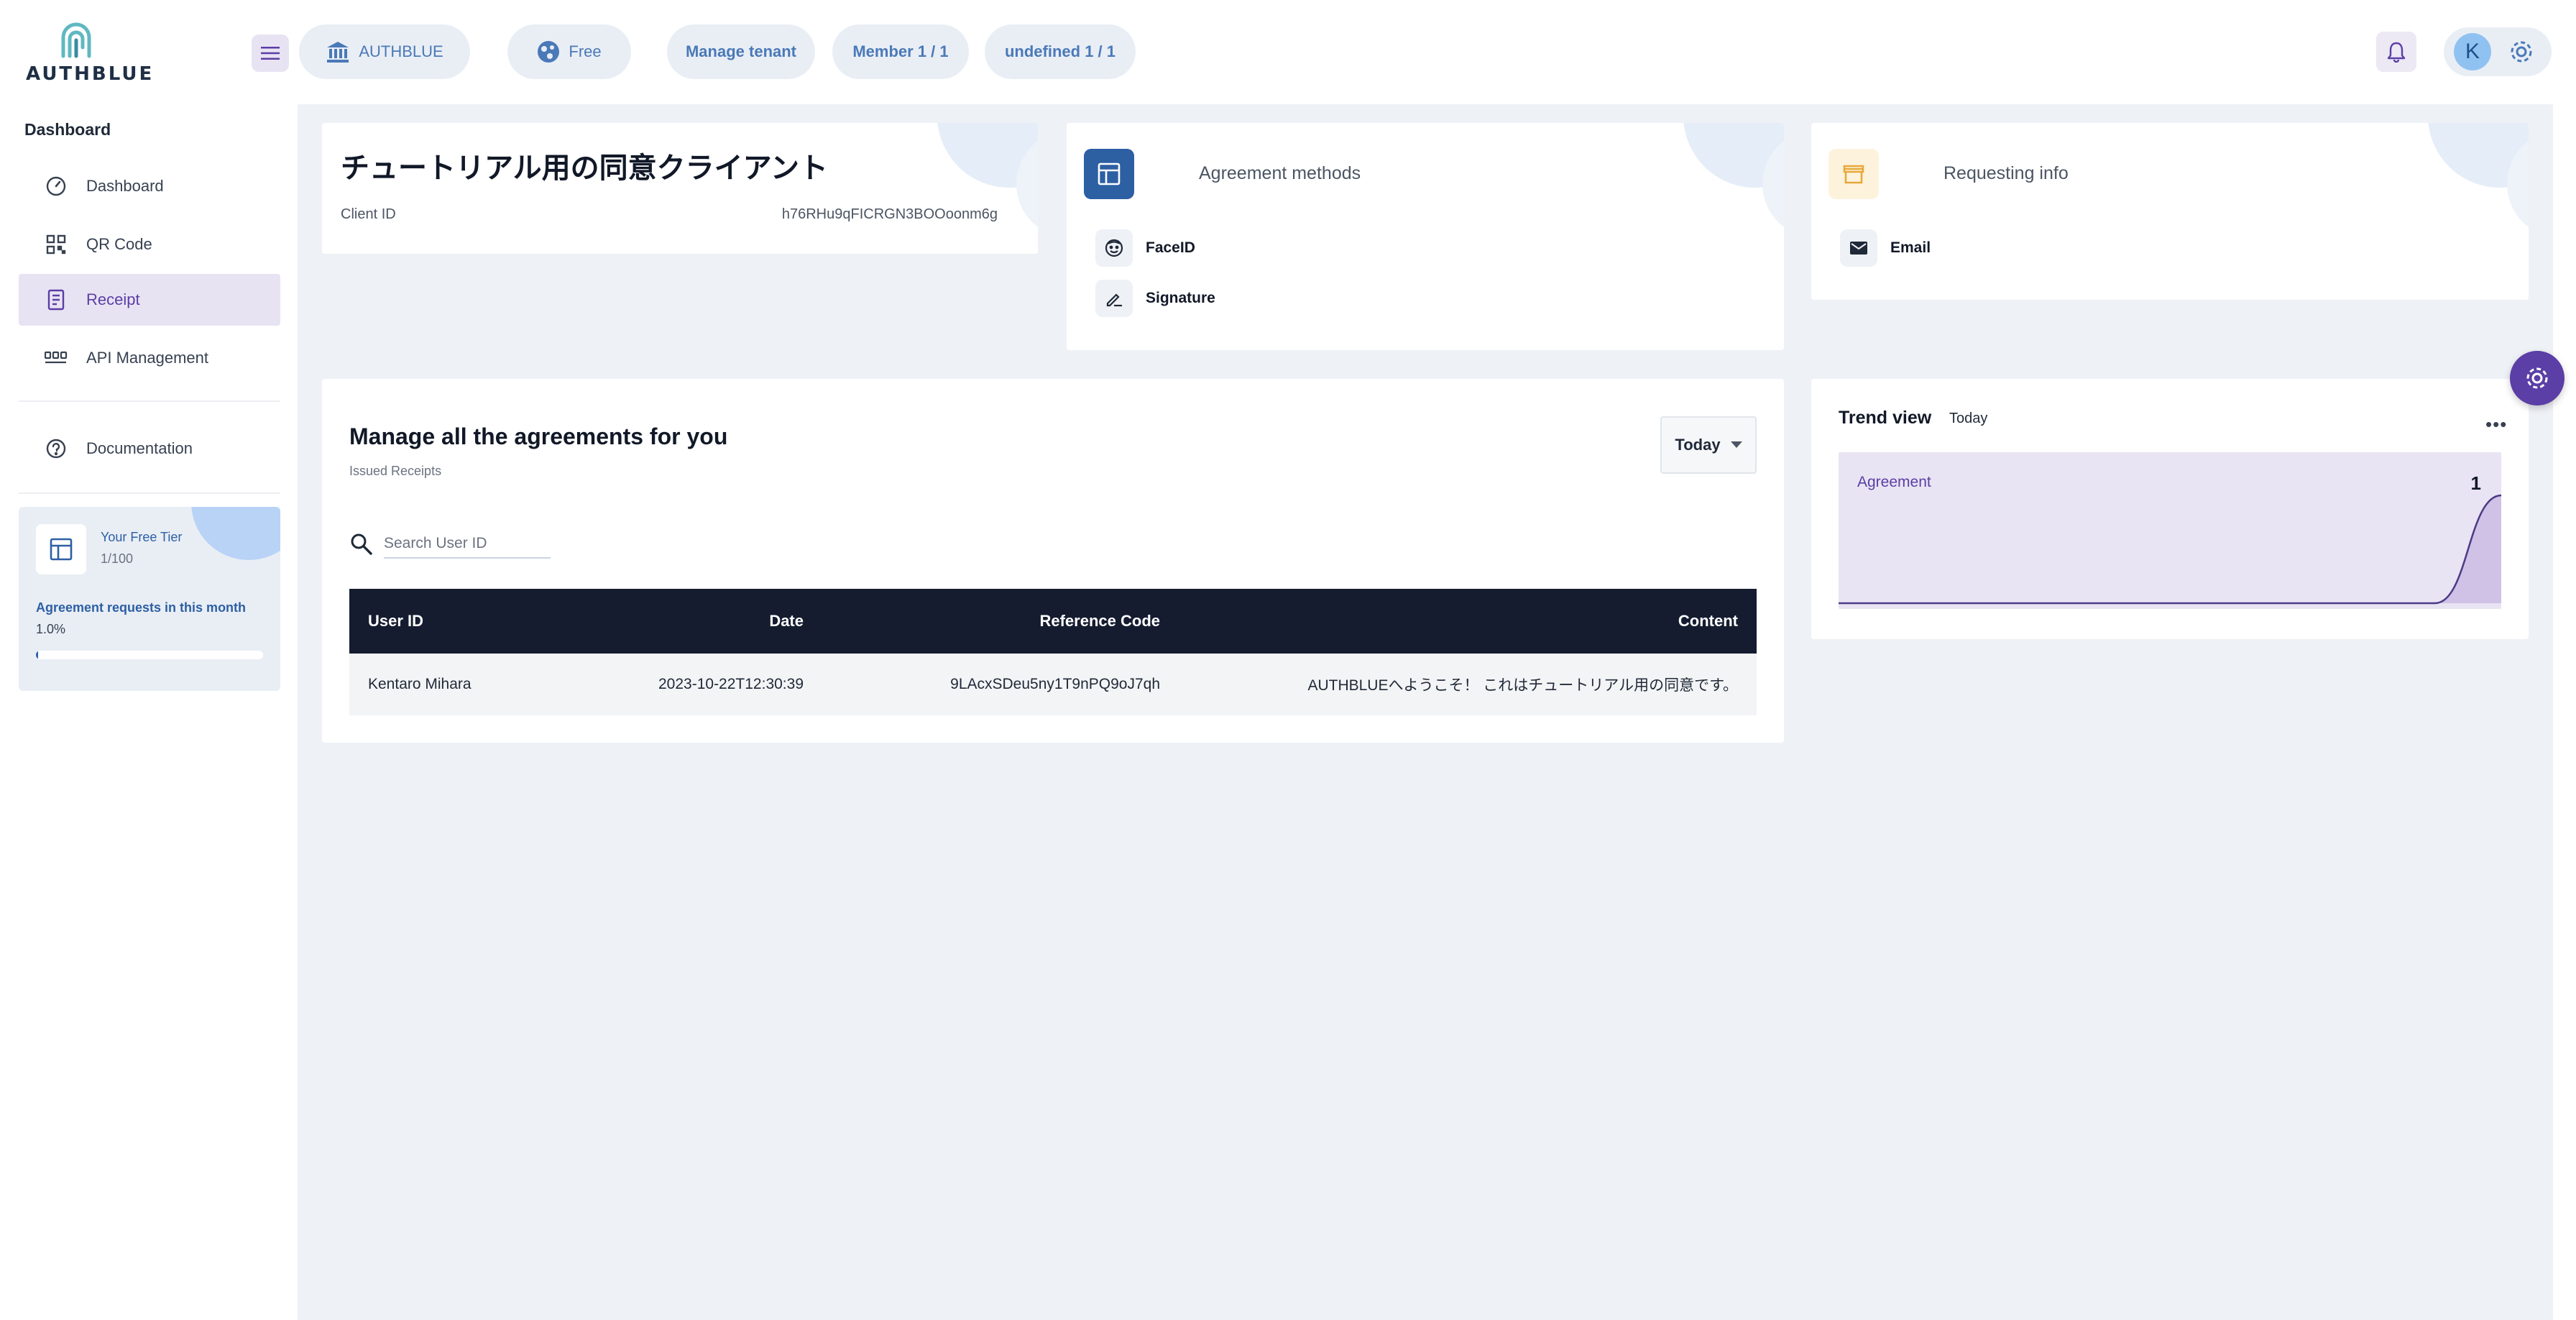  What do you see at coordinates (2472, 51) in the screenshot?
I see `avatar: K` at bounding box center [2472, 51].